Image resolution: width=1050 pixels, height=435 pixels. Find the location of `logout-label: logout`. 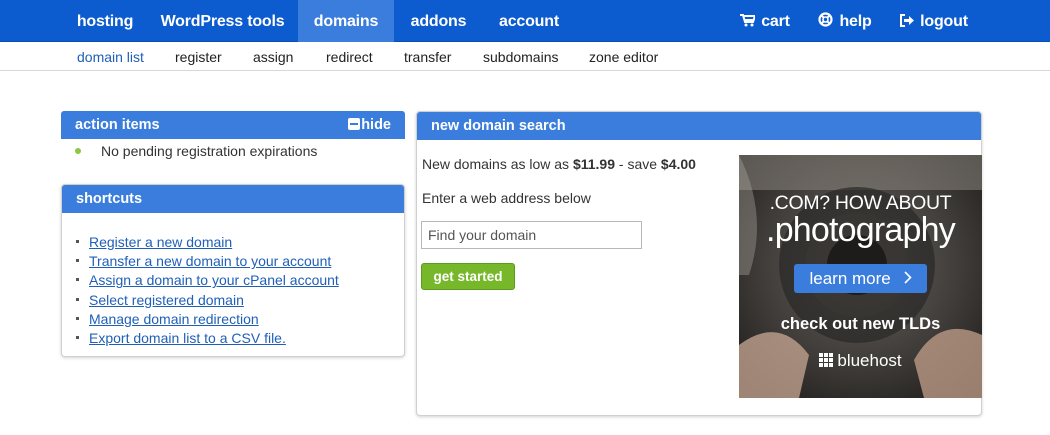

logout-label: logout is located at coordinates (944, 21).